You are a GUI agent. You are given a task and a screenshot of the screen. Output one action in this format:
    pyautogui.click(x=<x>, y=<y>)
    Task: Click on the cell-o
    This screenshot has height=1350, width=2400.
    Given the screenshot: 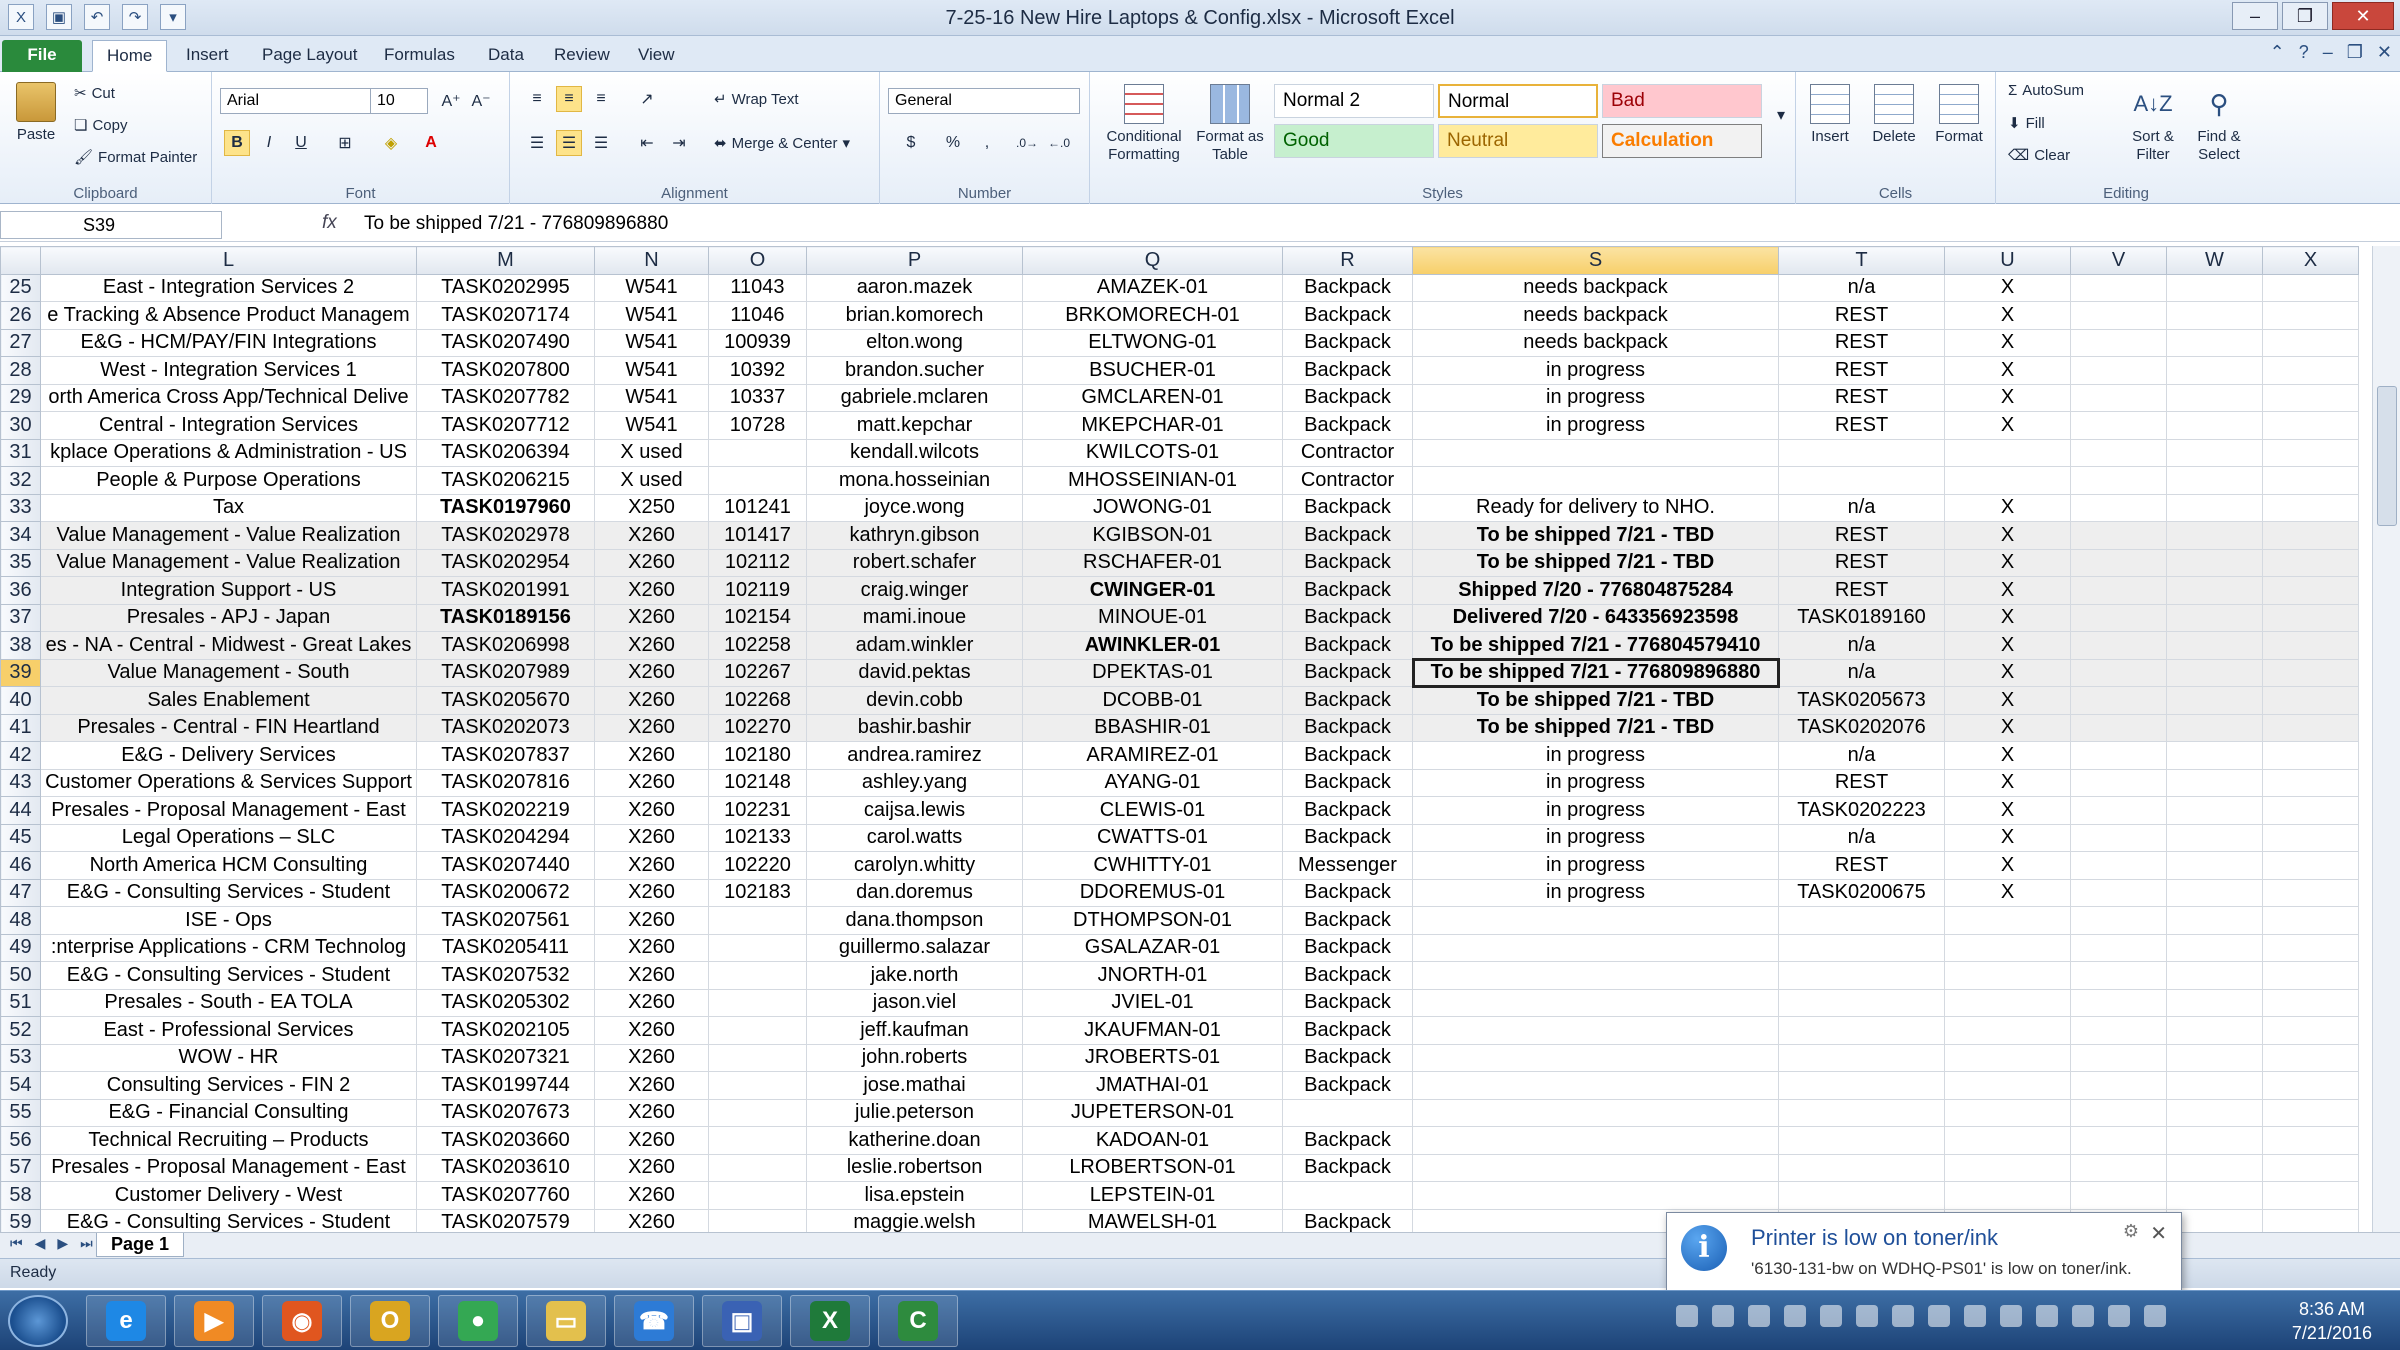 What is the action you would take?
    pyautogui.click(x=757, y=1167)
    